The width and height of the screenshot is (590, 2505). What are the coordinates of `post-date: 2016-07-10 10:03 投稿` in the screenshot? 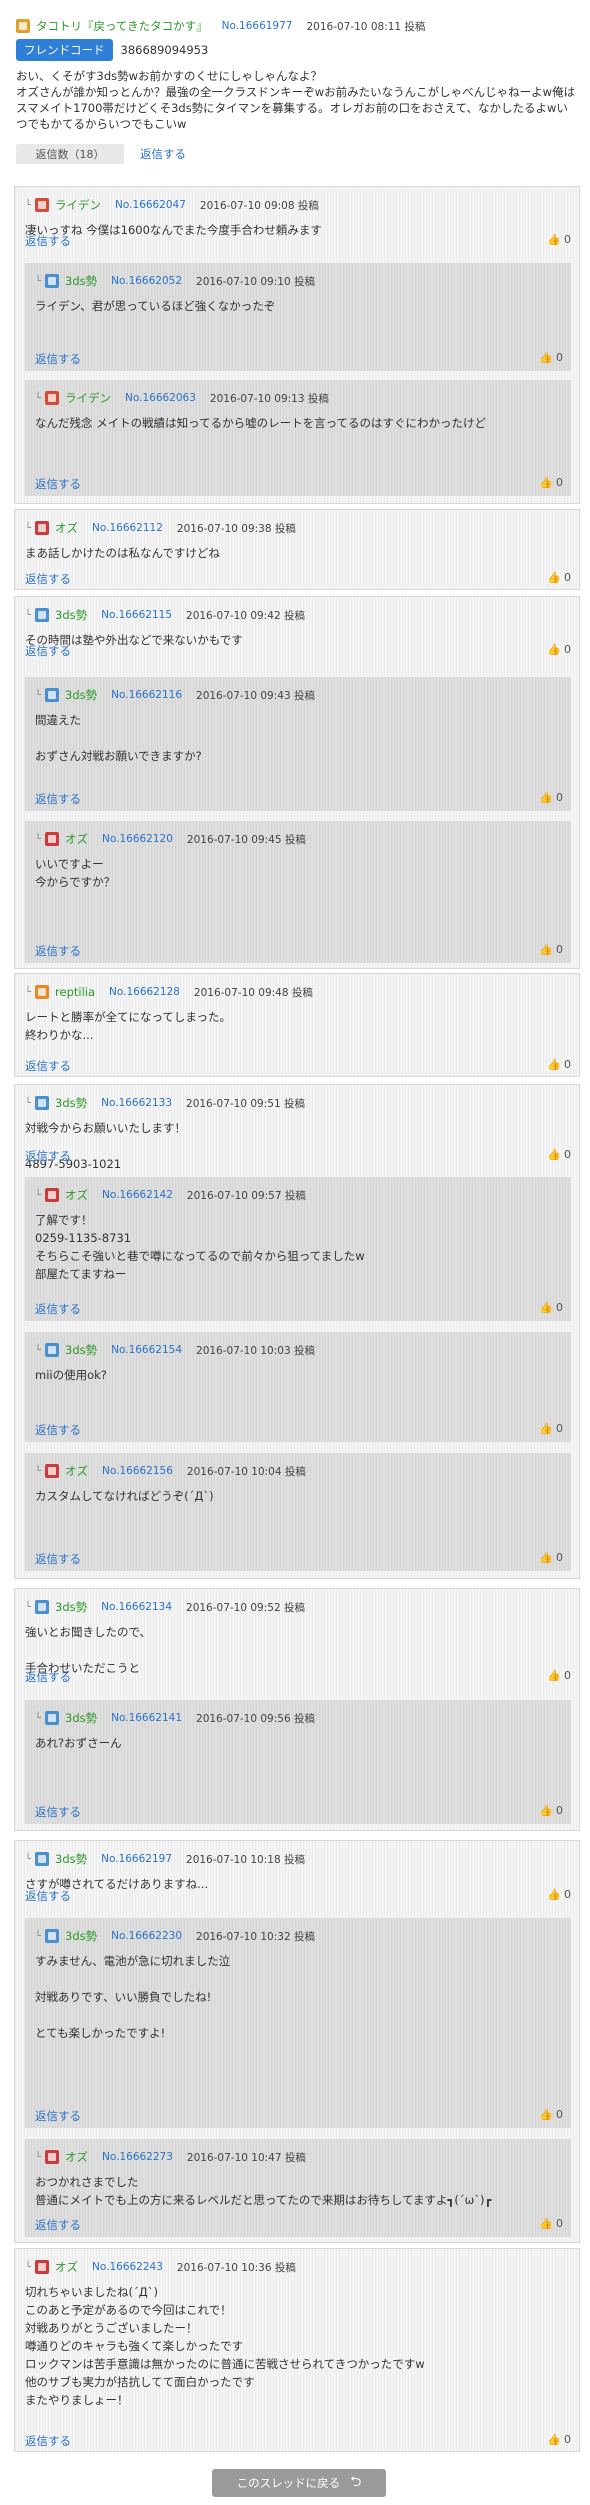 It's located at (255, 1350).